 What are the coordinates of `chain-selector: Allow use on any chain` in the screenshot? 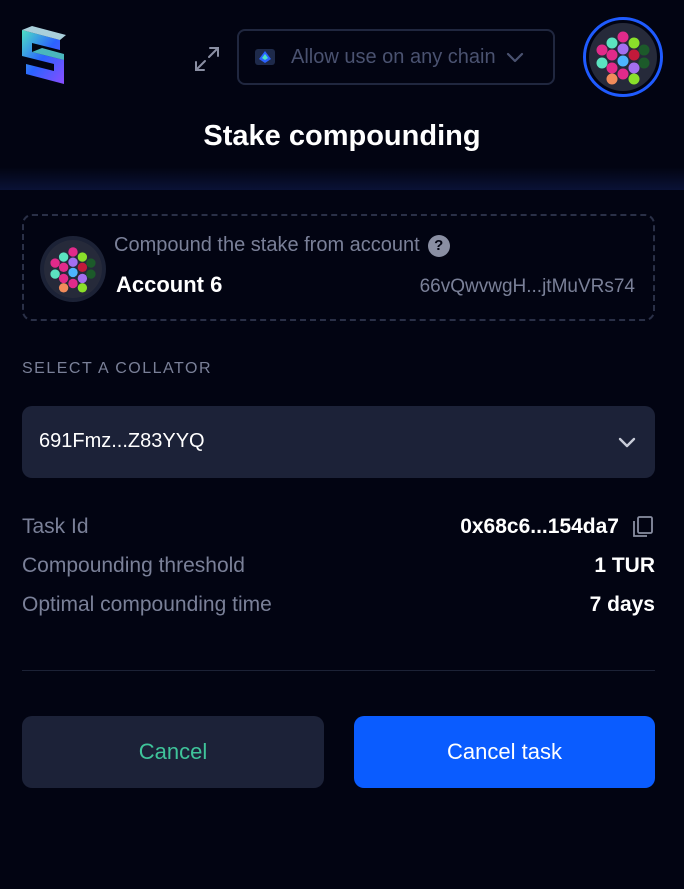 It's located at (396, 57).